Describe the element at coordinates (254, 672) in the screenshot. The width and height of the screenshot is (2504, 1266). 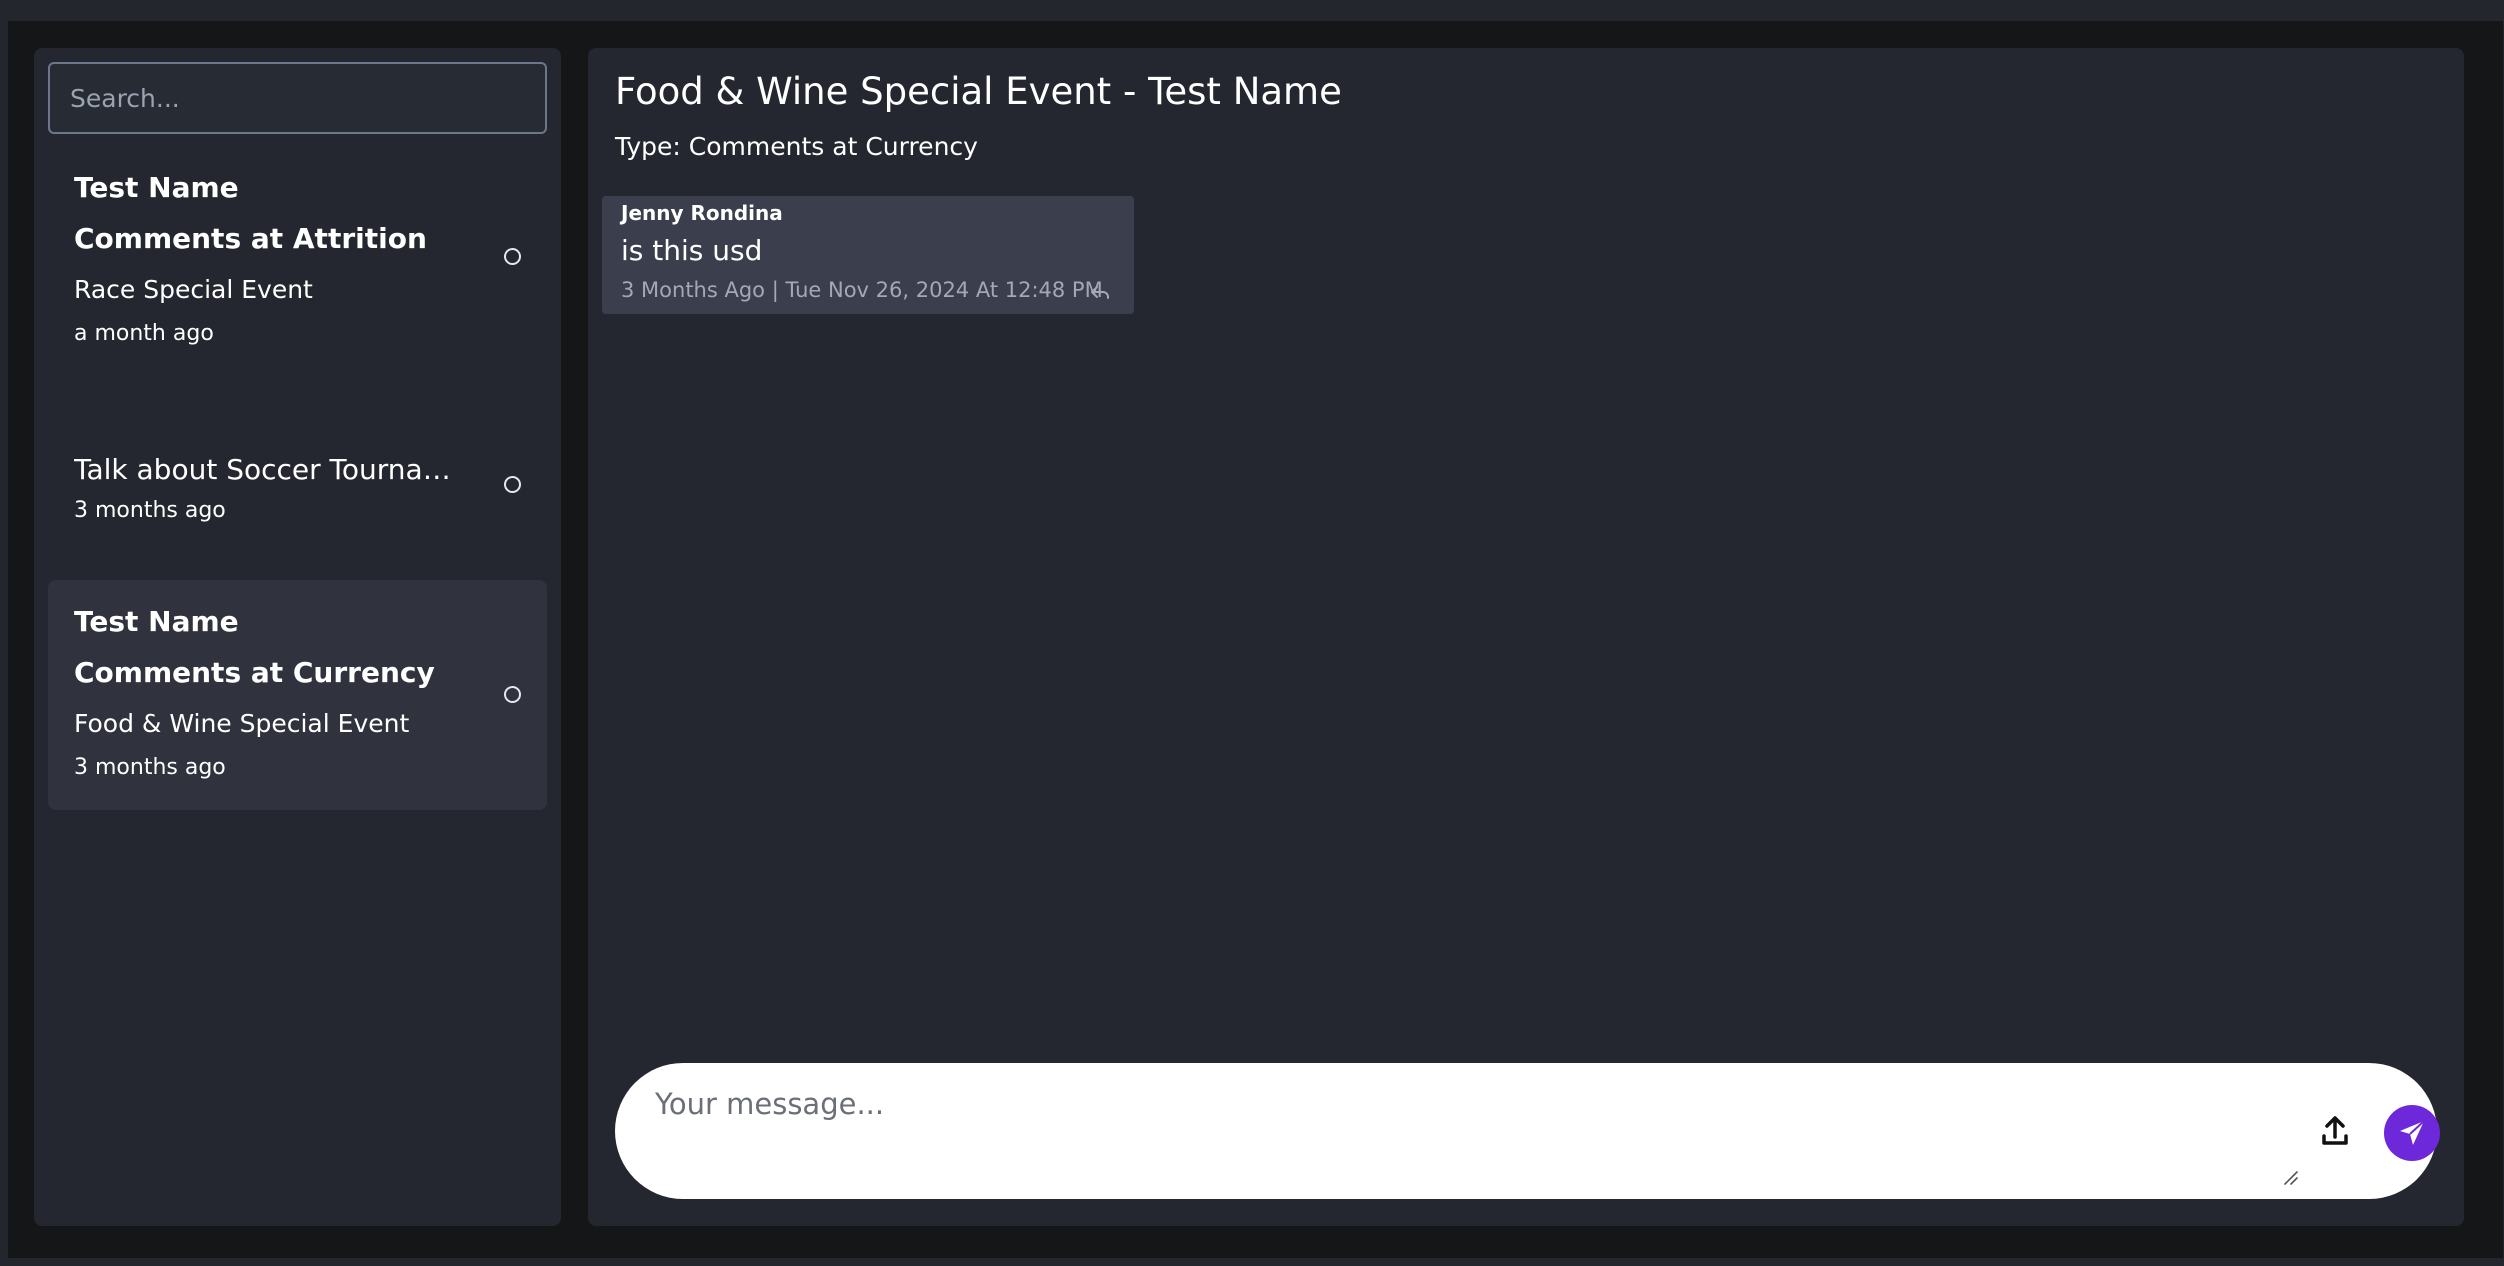
I see `thread-type: Comments at Currency` at that location.